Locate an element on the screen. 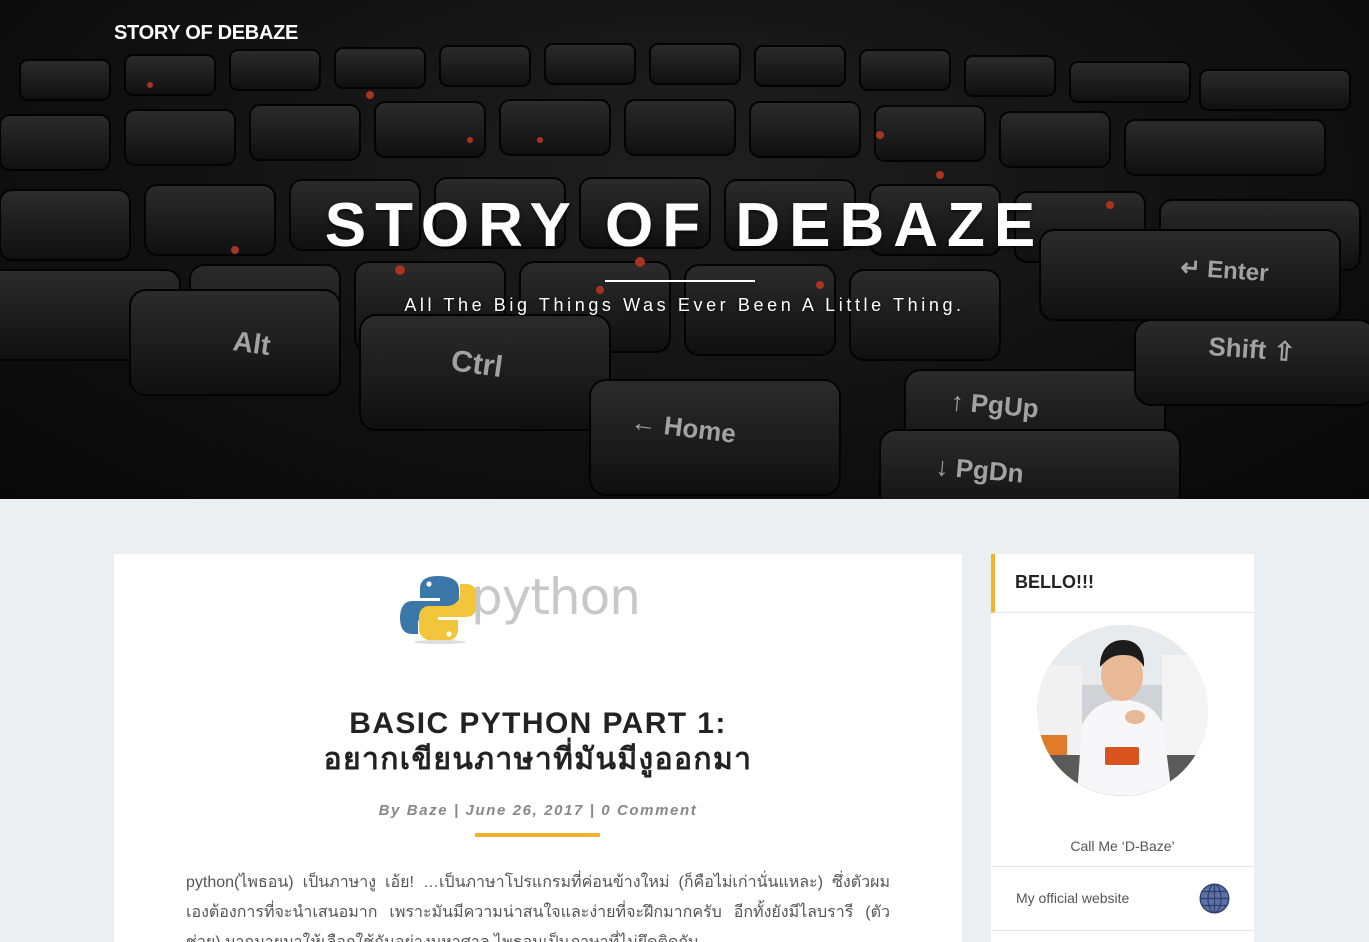 Image resolution: width=1369 pixels, height=942 pixels. post-meta: By Baze | June 26, 2017 | 0 Comment is located at coordinates (538, 810).